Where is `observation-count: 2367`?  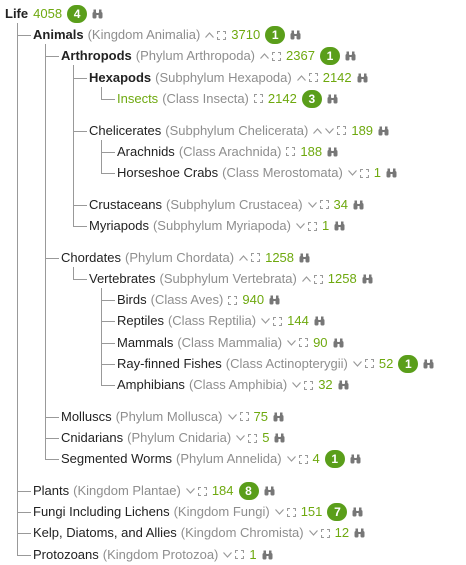
observation-count: 2367 is located at coordinates (300, 56).